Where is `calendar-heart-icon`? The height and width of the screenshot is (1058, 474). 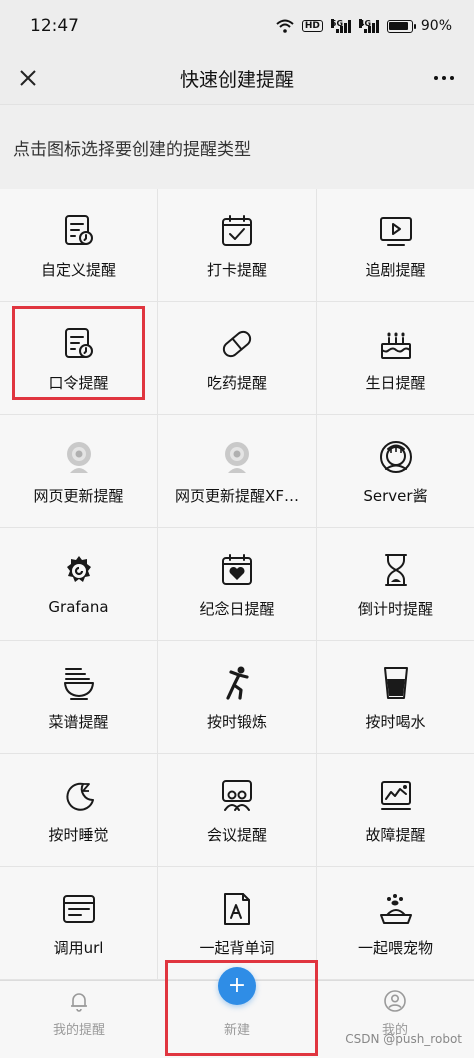 calendar-heart-icon is located at coordinates (237, 570).